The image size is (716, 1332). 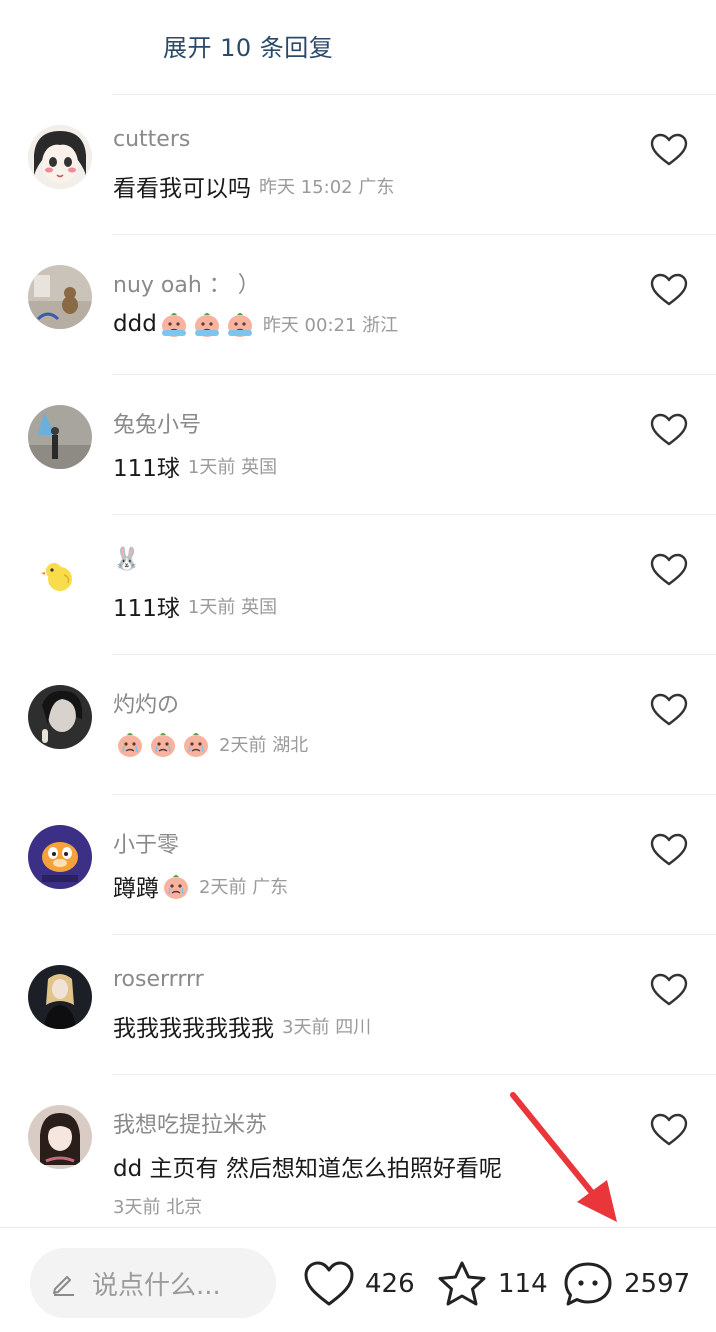 What do you see at coordinates (151, 139) in the screenshot?
I see `comment-username: cutters` at bounding box center [151, 139].